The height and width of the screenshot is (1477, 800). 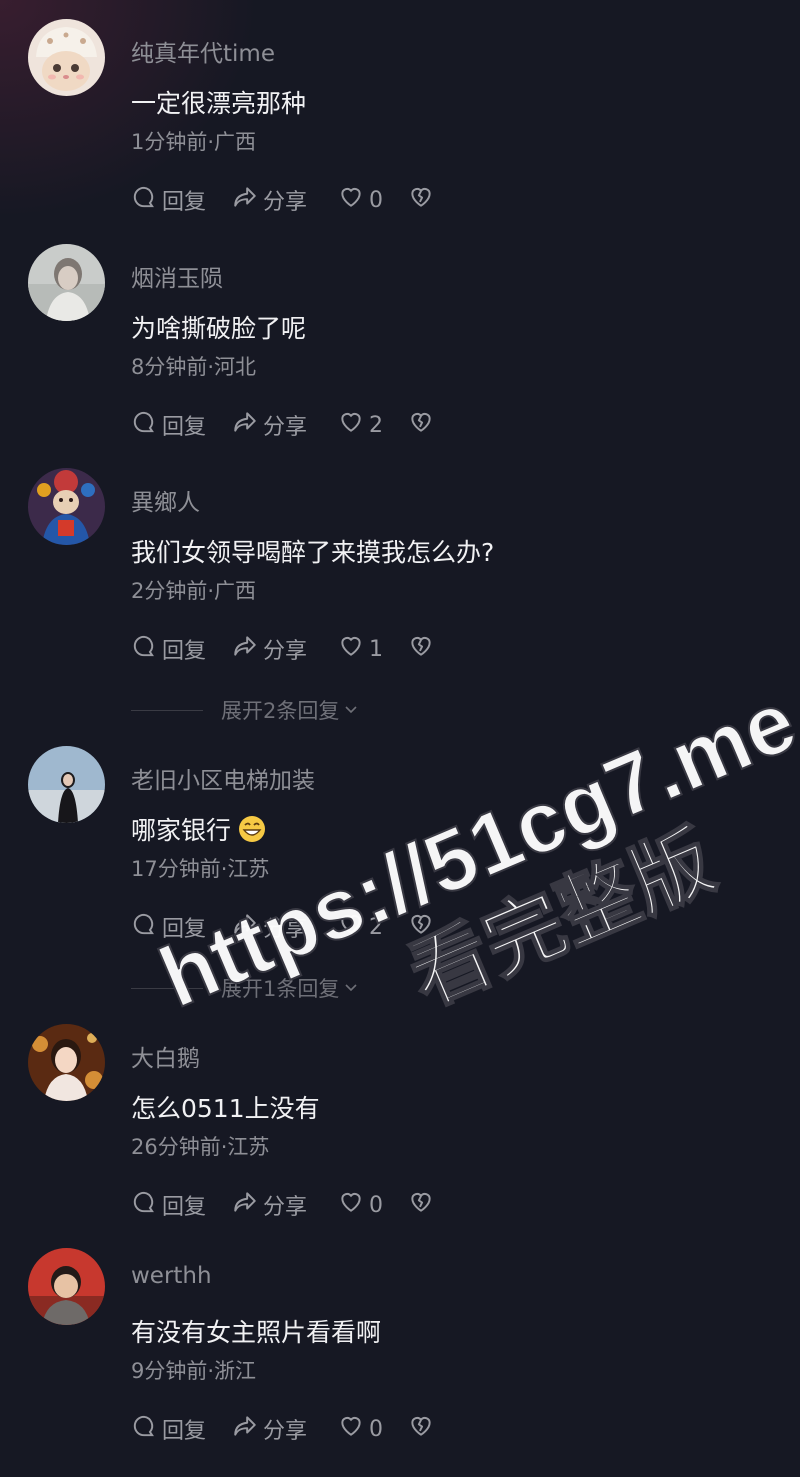 What do you see at coordinates (203, 51) in the screenshot?
I see `username: 纯真年代time` at bounding box center [203, 51].